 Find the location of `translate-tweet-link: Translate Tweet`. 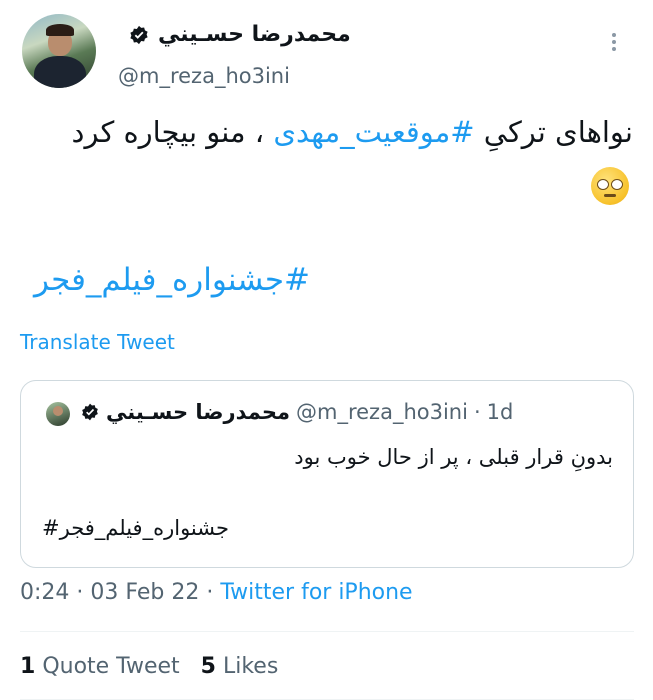

translate-tweet-link: Translate Tweet is located at coordinates (97, 342).